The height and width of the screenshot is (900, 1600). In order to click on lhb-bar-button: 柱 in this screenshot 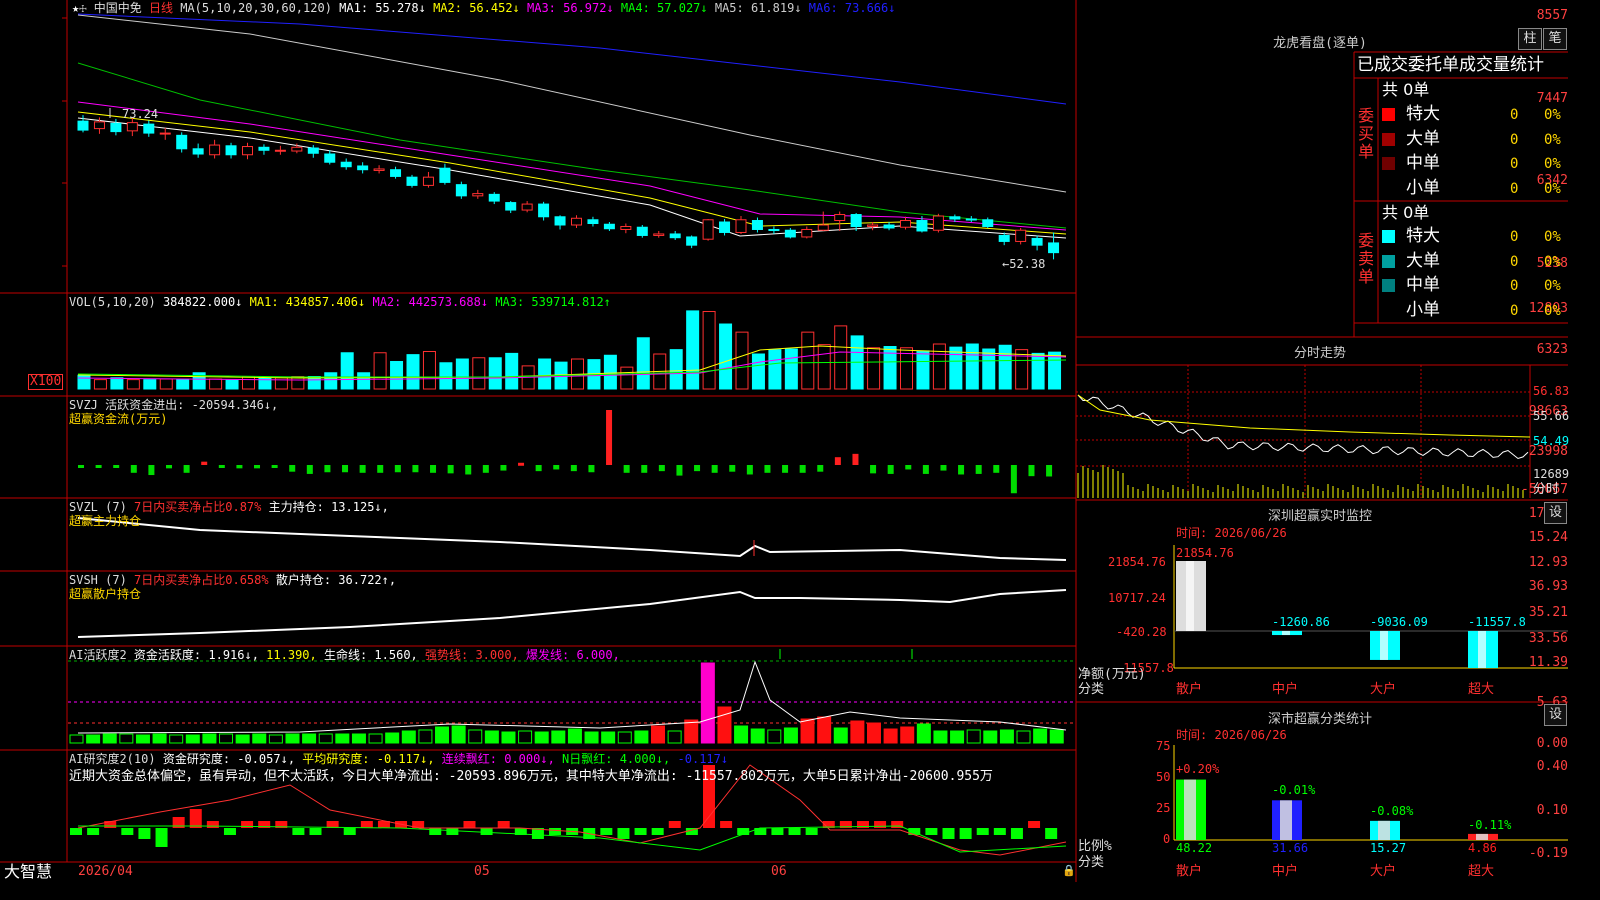, I will do `click(1530, 39)`.